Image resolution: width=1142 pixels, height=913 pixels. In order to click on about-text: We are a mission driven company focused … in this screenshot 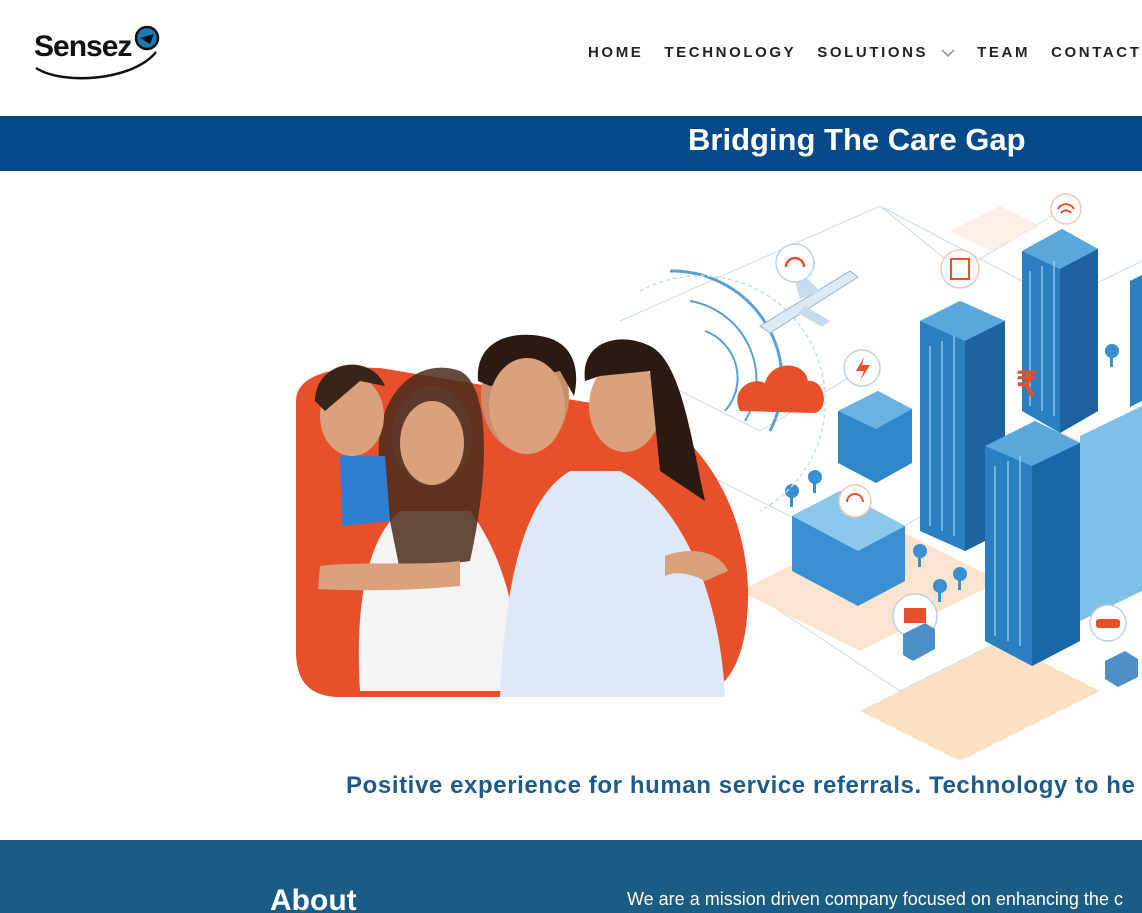, I will do `click(875, 899)`.